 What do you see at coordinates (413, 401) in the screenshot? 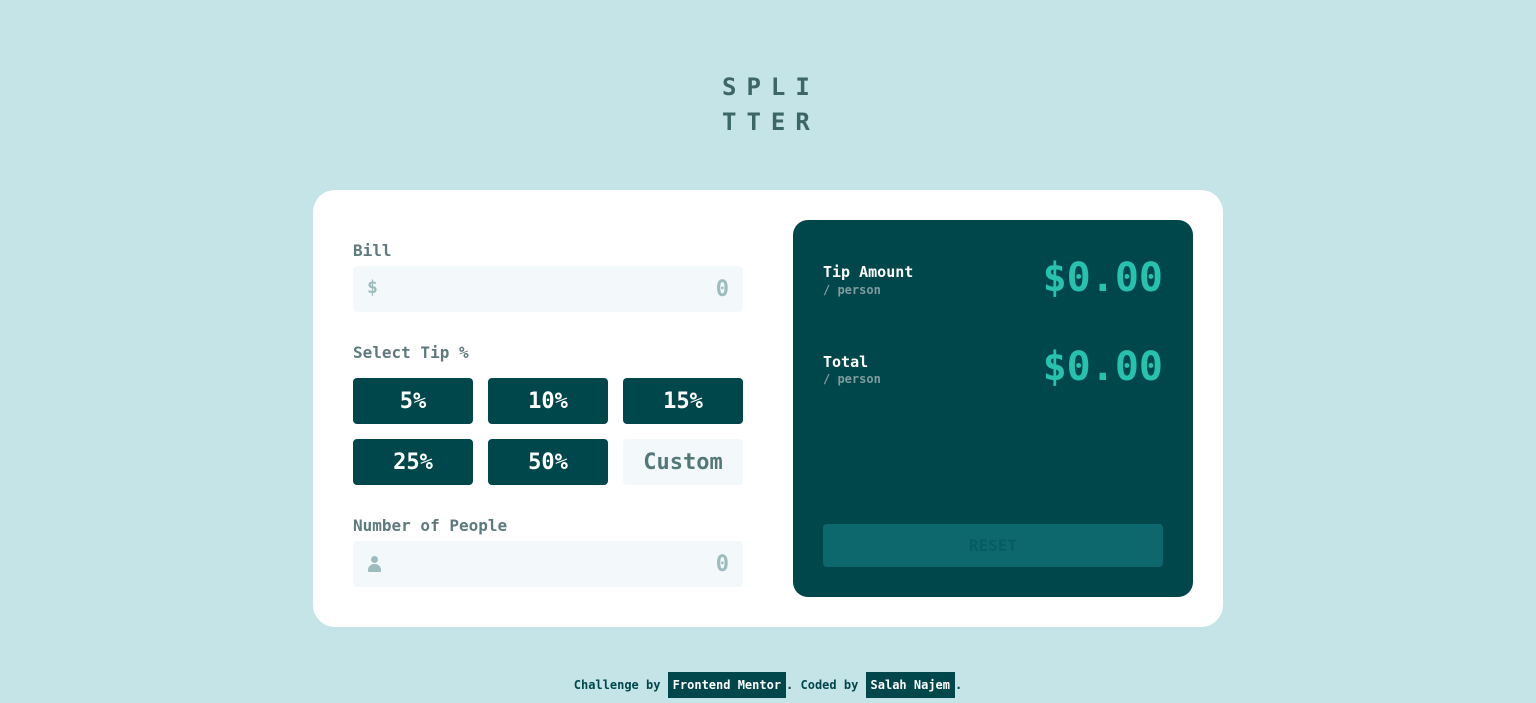
I see `tip-button-5: 5%` at bounding box center [413, 401].